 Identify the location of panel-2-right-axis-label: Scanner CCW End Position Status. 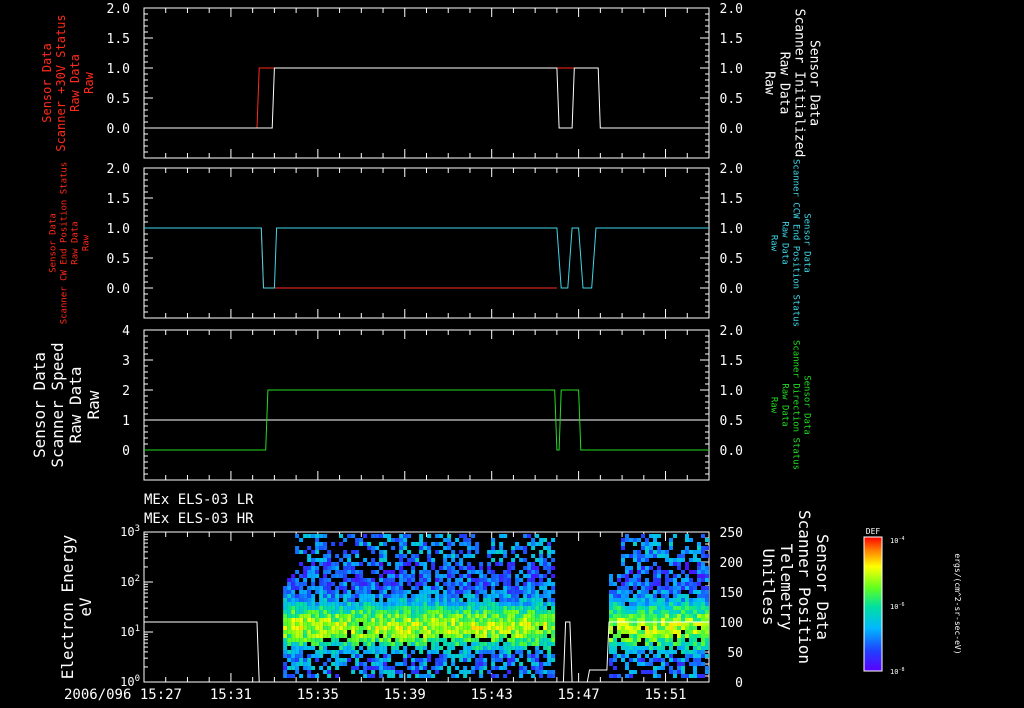
(796, 243).